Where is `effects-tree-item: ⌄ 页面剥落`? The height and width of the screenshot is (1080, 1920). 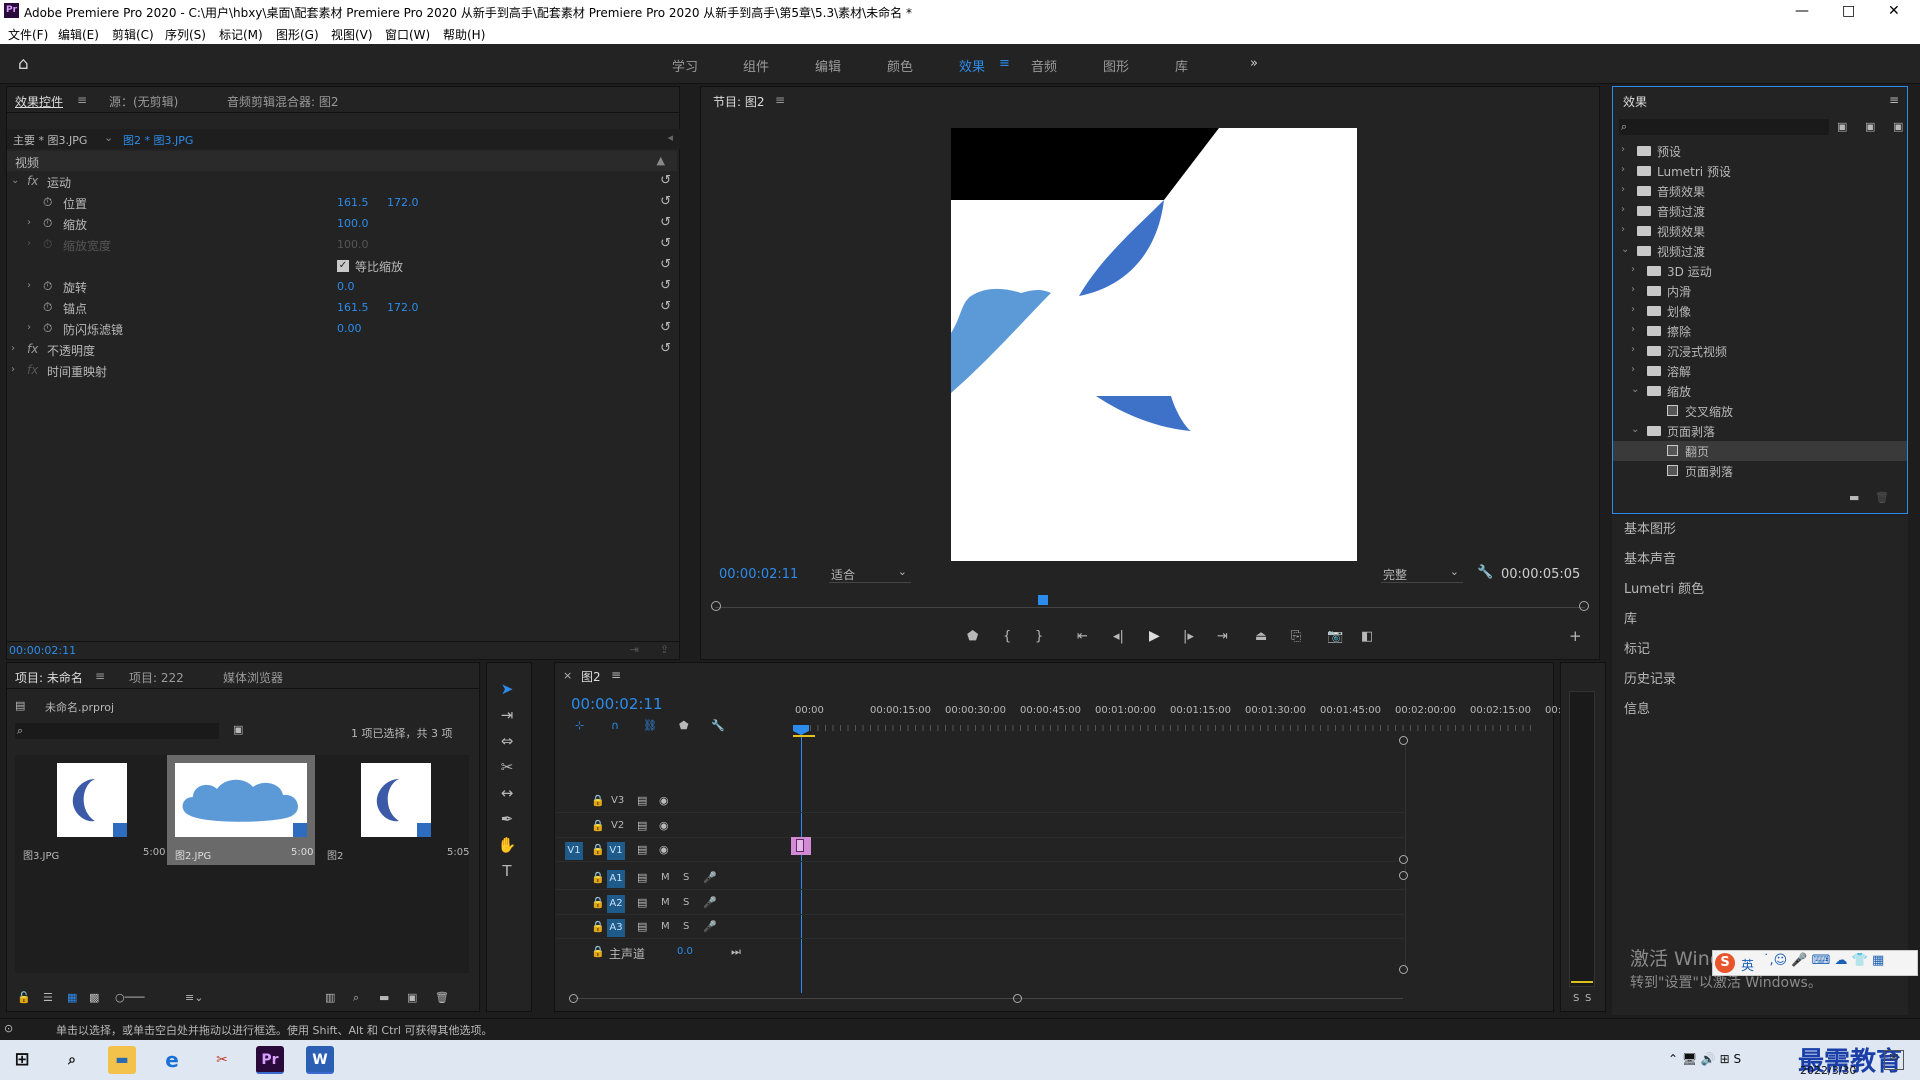
effects-tree-item: ⌄ 页面剥落 is located at coordinates (1760, 431).